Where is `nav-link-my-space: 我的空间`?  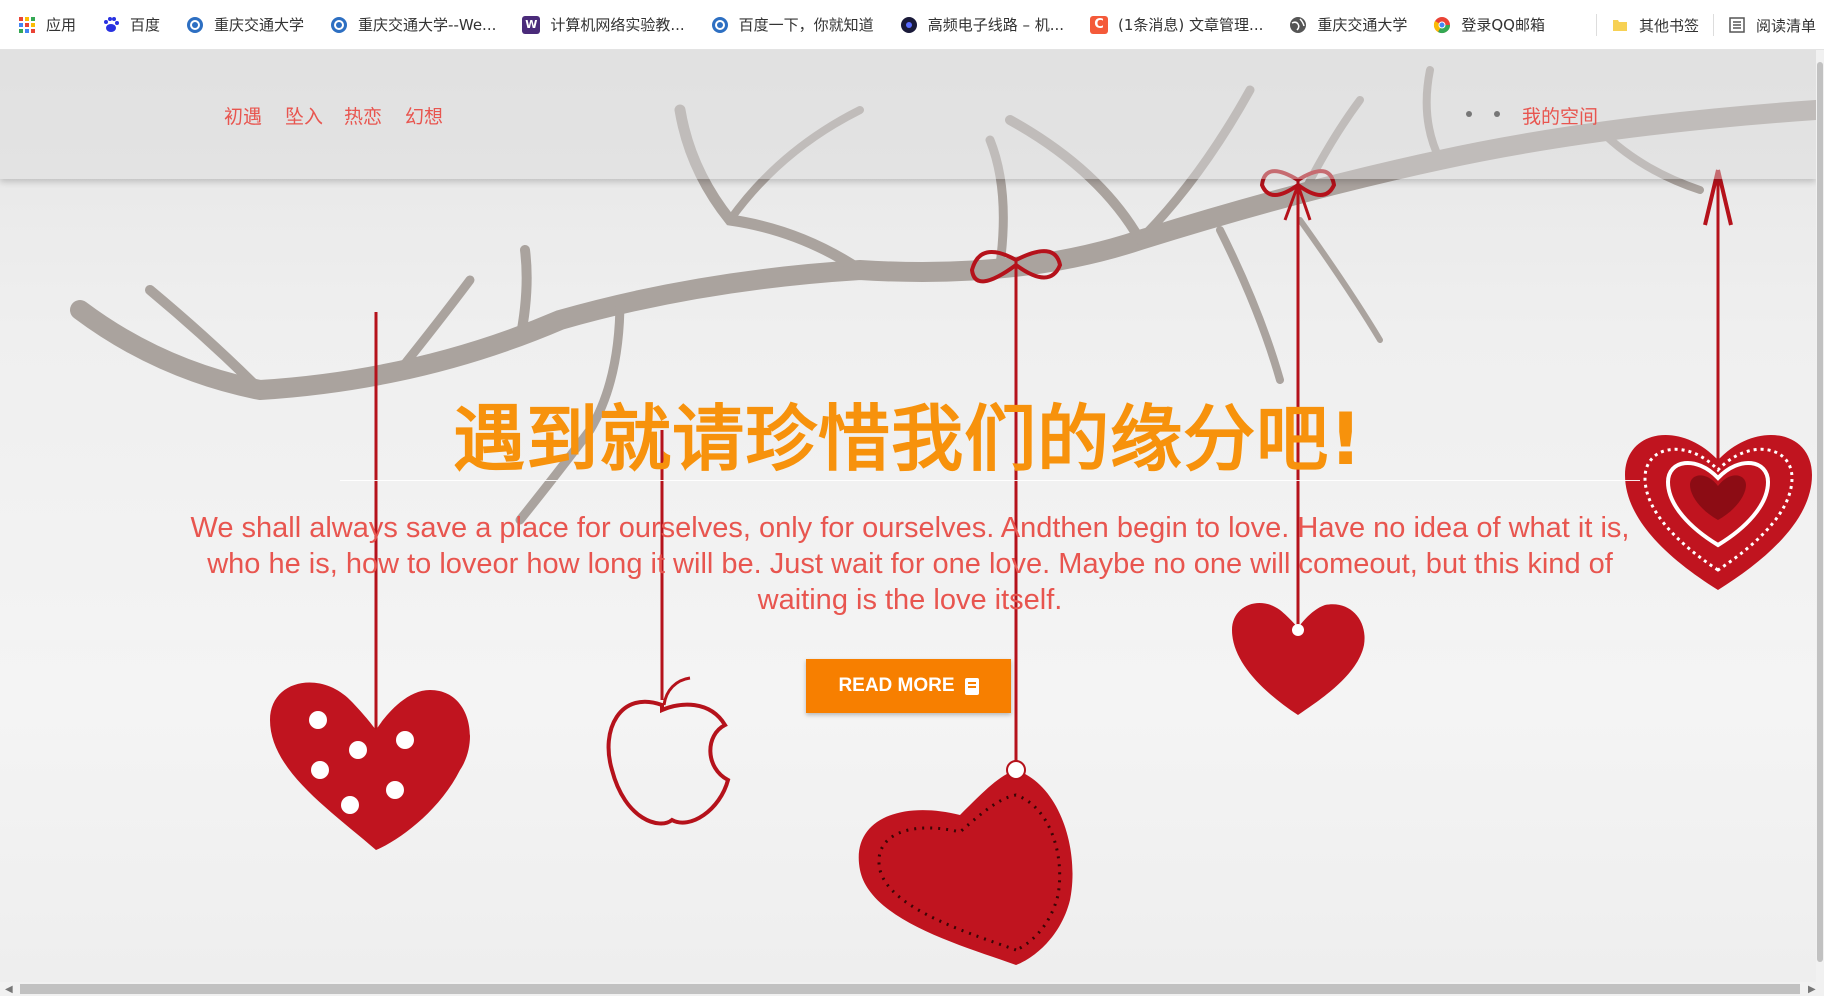
nav-link-my-space: 我的空间 is located at coordinates (1560, 115).